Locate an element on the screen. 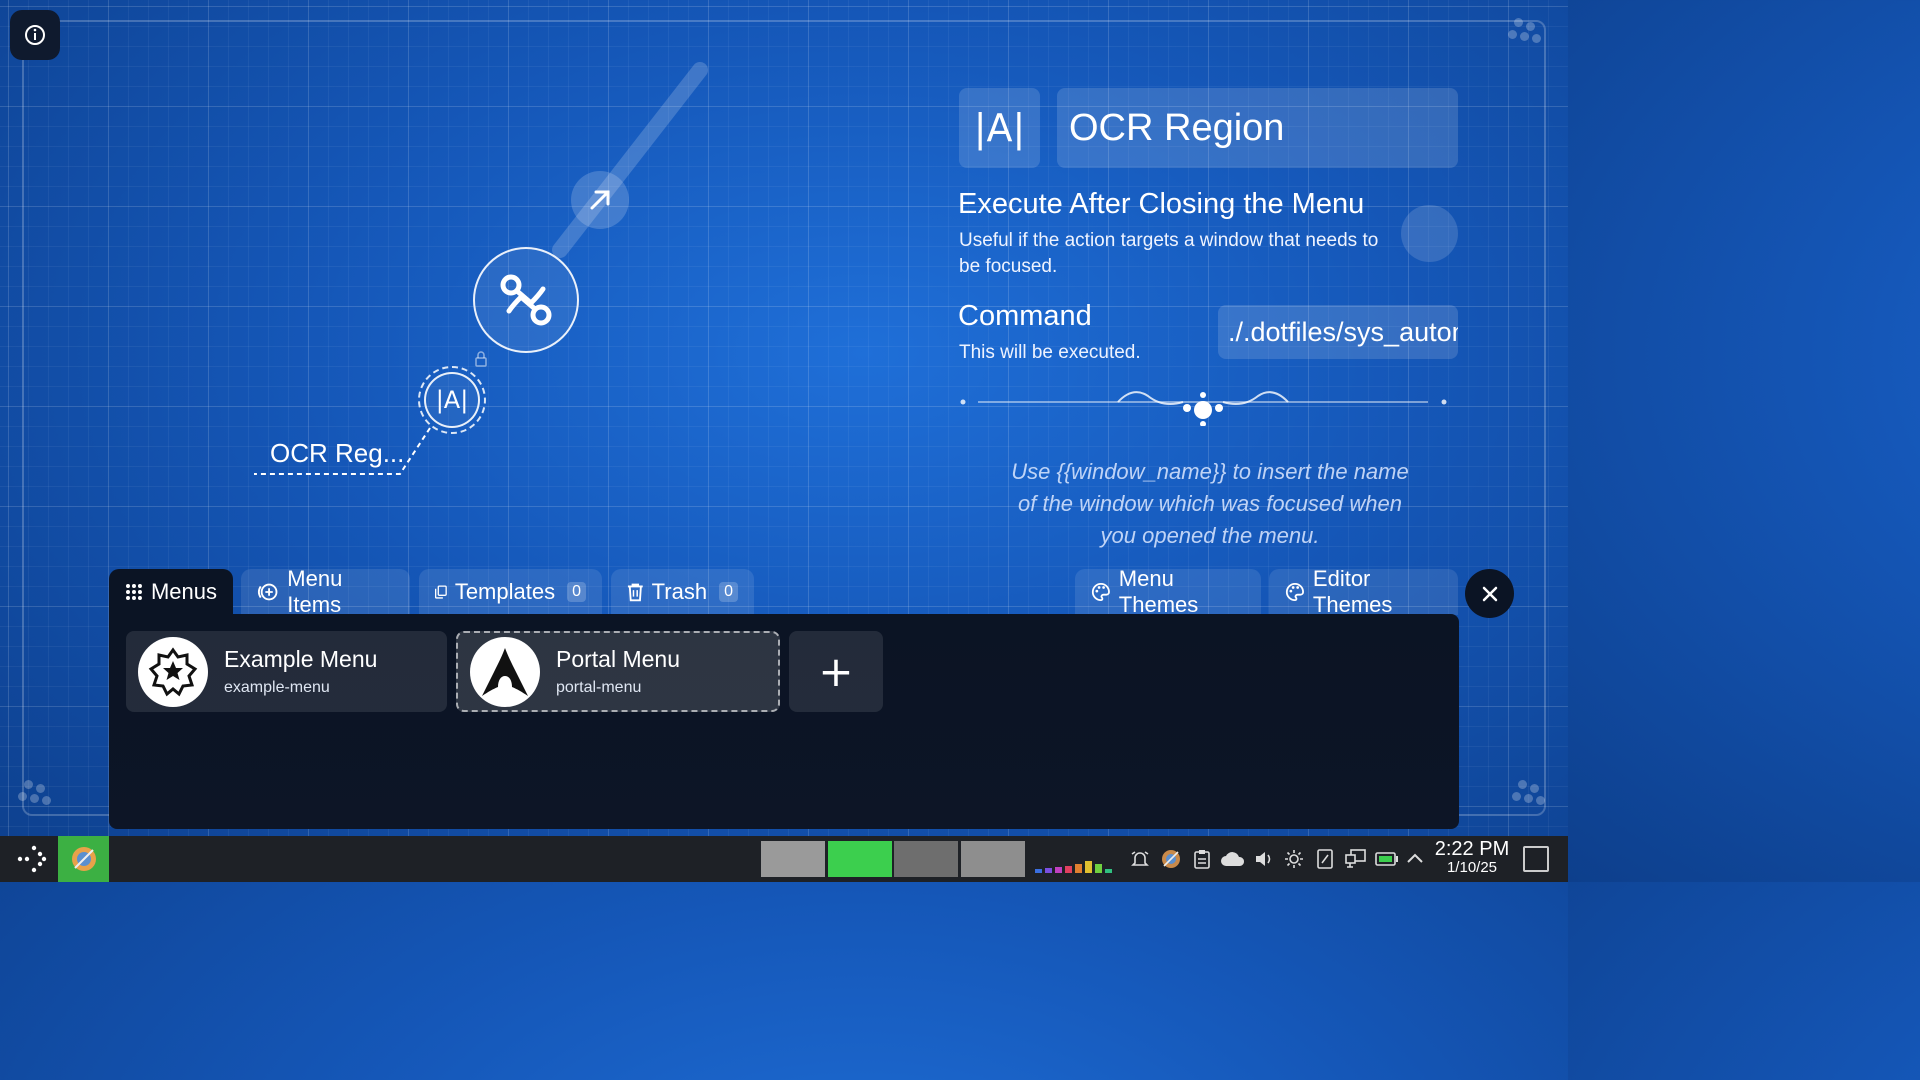 This screenshot has height=1080, width=1920. arch-linux-icon is located at coordinates (505, 671).